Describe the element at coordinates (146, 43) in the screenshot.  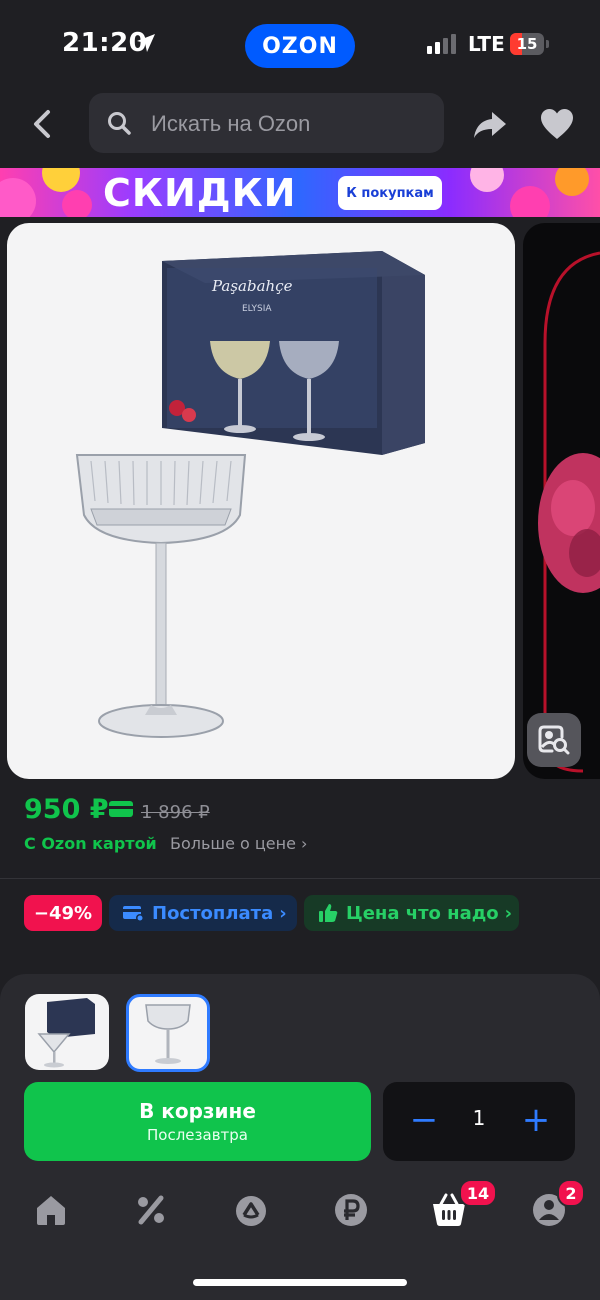
I see `location-arrow-icon` at that location.